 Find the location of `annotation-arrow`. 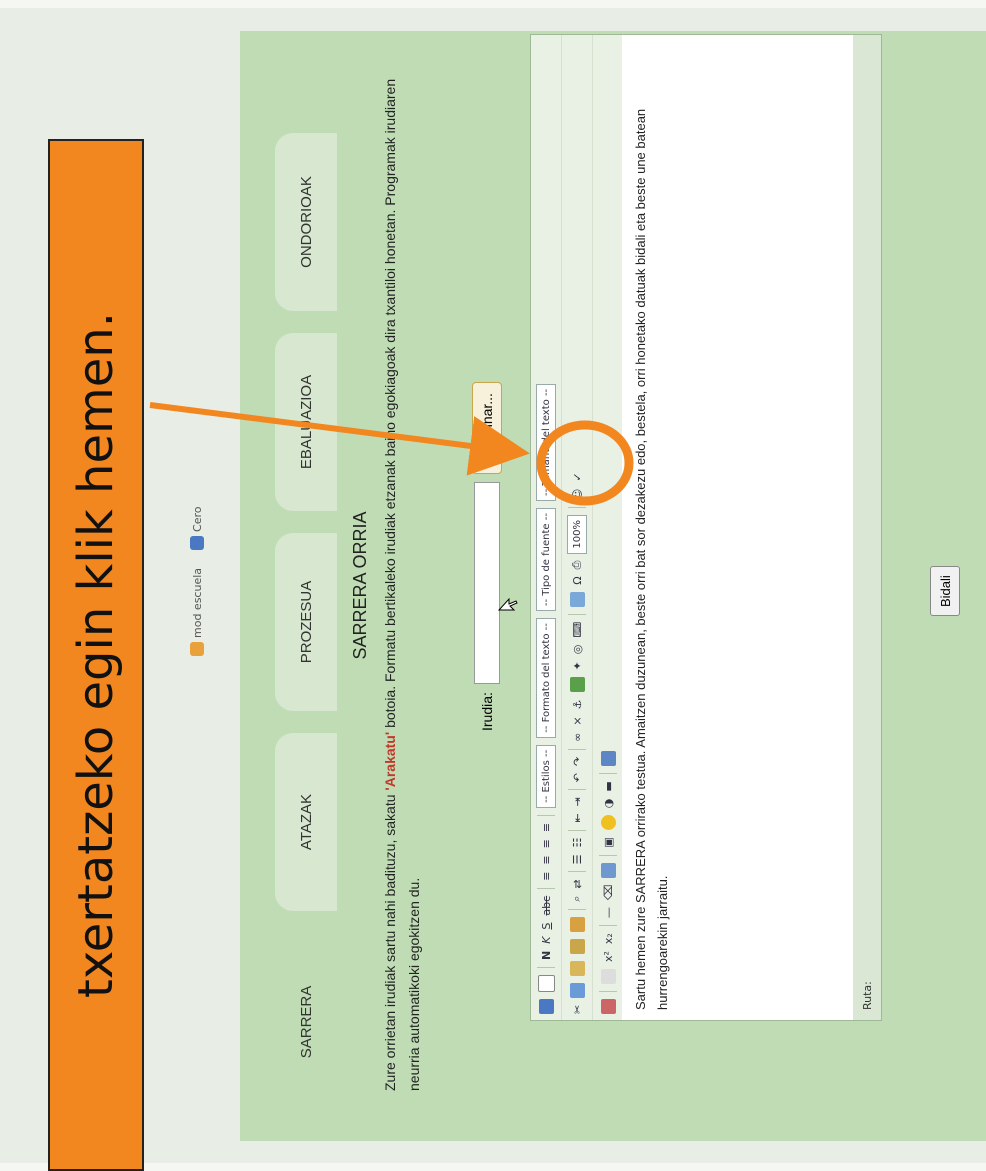

annotation-arrow is located at coordinates (339, 439).